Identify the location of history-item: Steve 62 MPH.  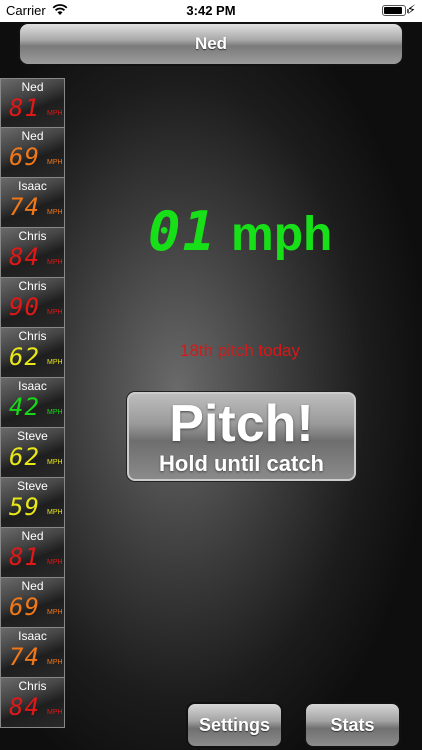
(32, 453).